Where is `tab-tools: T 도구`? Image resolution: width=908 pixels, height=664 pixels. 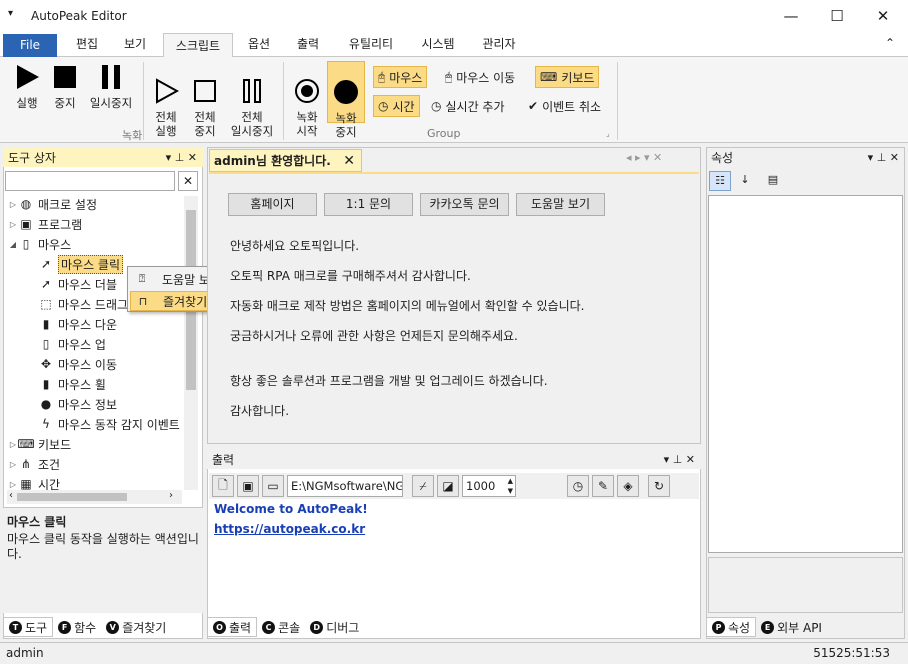
tab-tools: T 도구 is located at coordinates (28, 627).